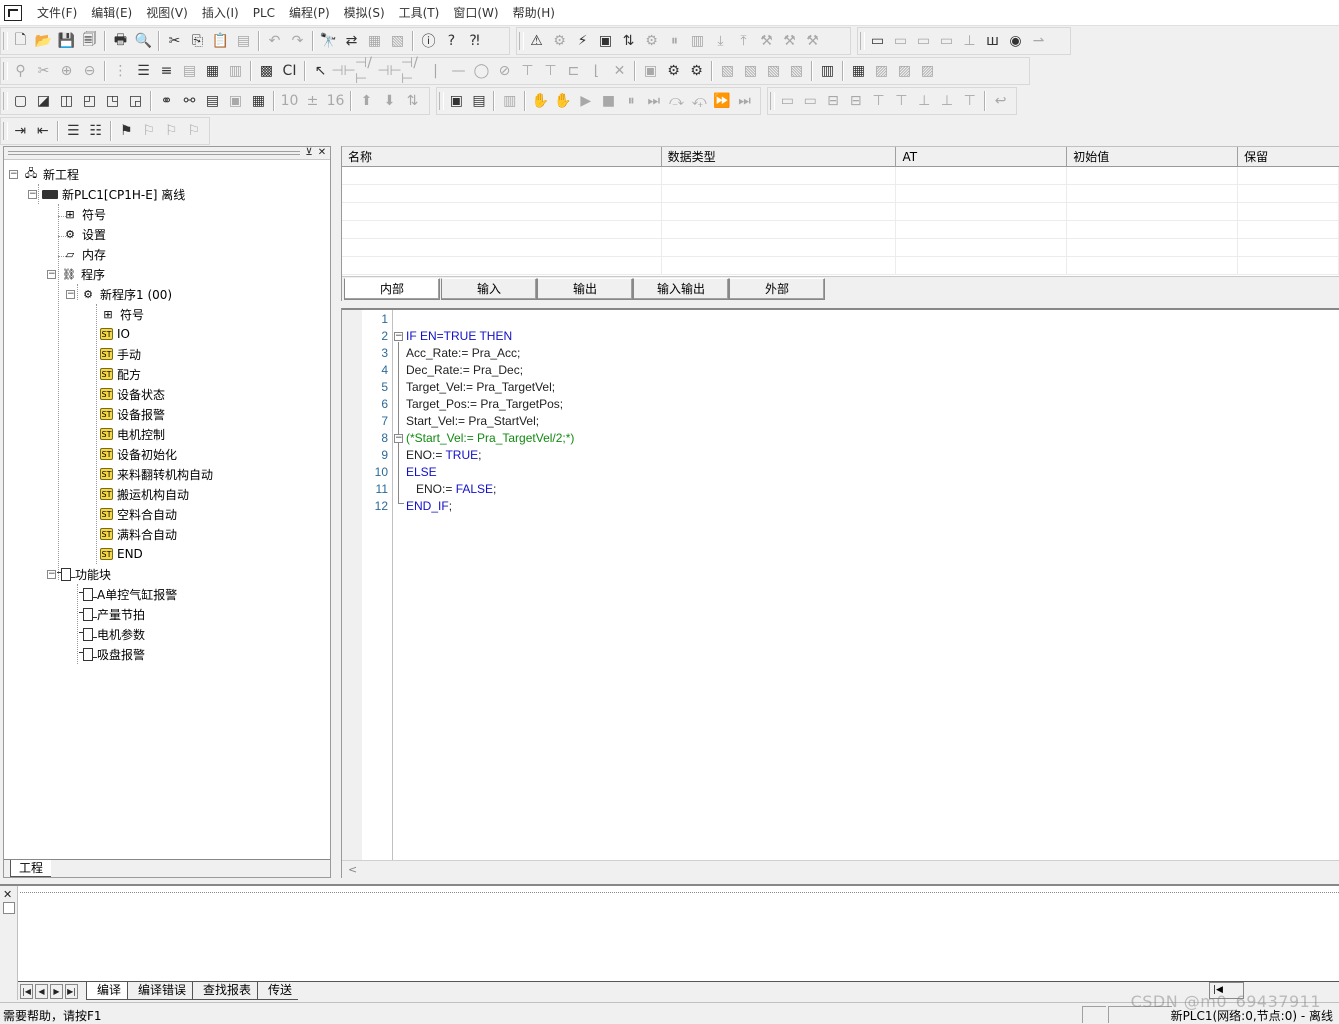 The image size is (1339, 1024). I want to click on tab-compile-errors: 编译错误, so click(160, 991).